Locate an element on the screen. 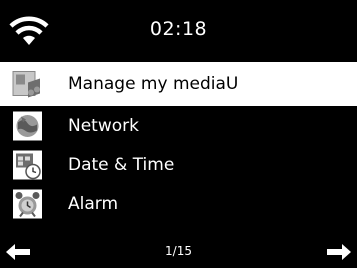  menu-item-date-time: Date & Time is located at coordinates (178, 164).